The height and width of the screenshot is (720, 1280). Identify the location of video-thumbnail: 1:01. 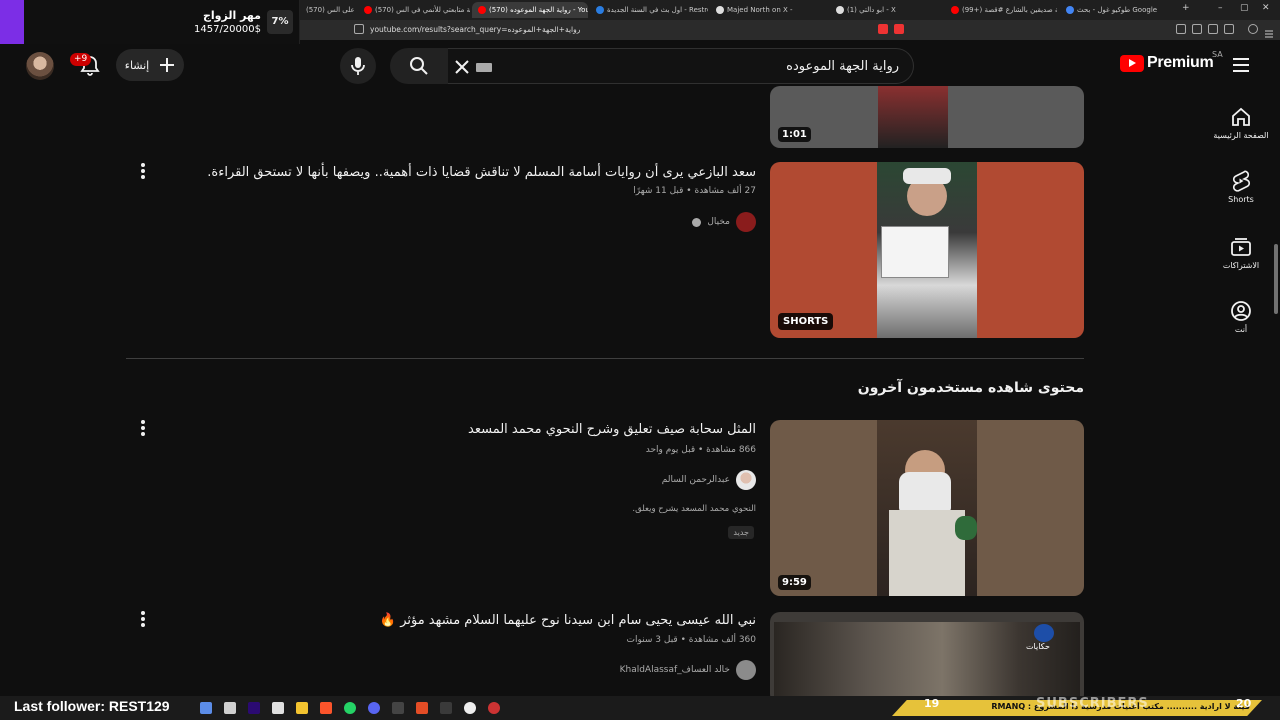
(927, 117).